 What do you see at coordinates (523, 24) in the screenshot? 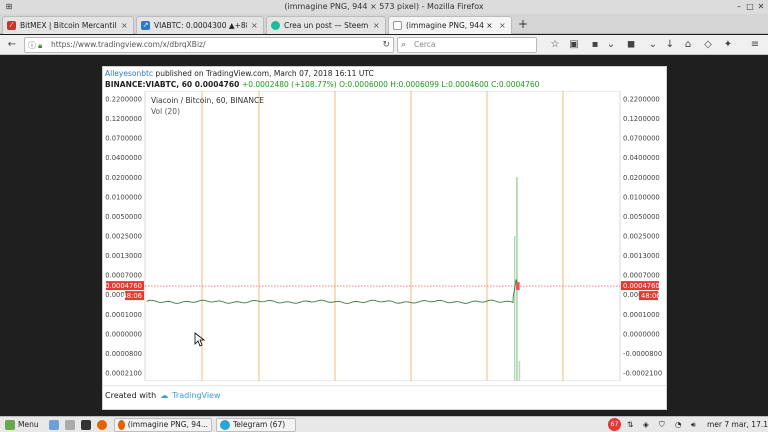
I see `new-tab-button: +` at bounding box center [523, 24].